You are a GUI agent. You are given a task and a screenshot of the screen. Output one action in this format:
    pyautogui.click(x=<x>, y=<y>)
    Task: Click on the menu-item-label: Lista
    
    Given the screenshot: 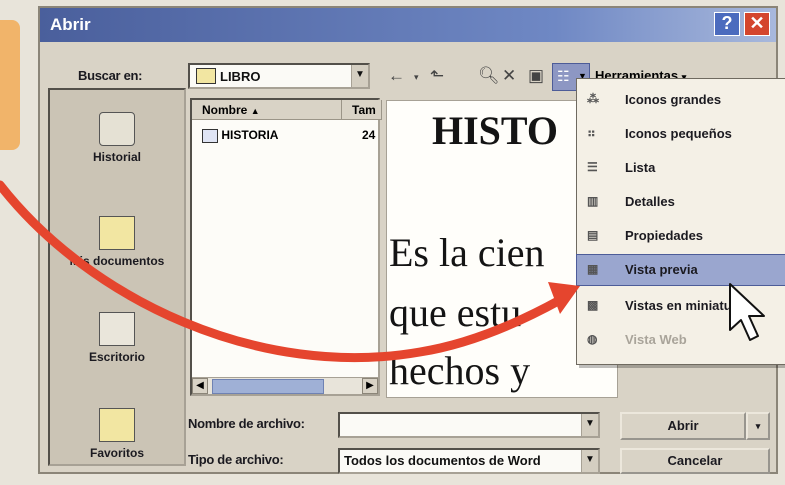 What is the action you would take?
    pyautogui.click(x=640, y=167)
    